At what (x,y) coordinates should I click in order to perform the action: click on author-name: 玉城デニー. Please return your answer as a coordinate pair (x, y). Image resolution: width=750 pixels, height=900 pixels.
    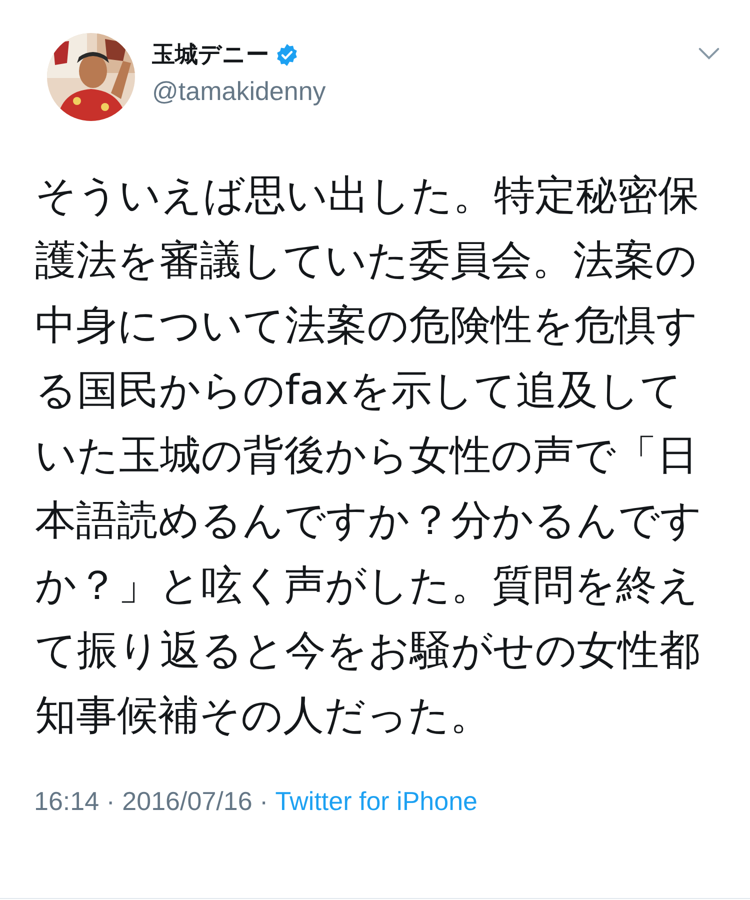
    Looking at the image, I should click on (210, 54).